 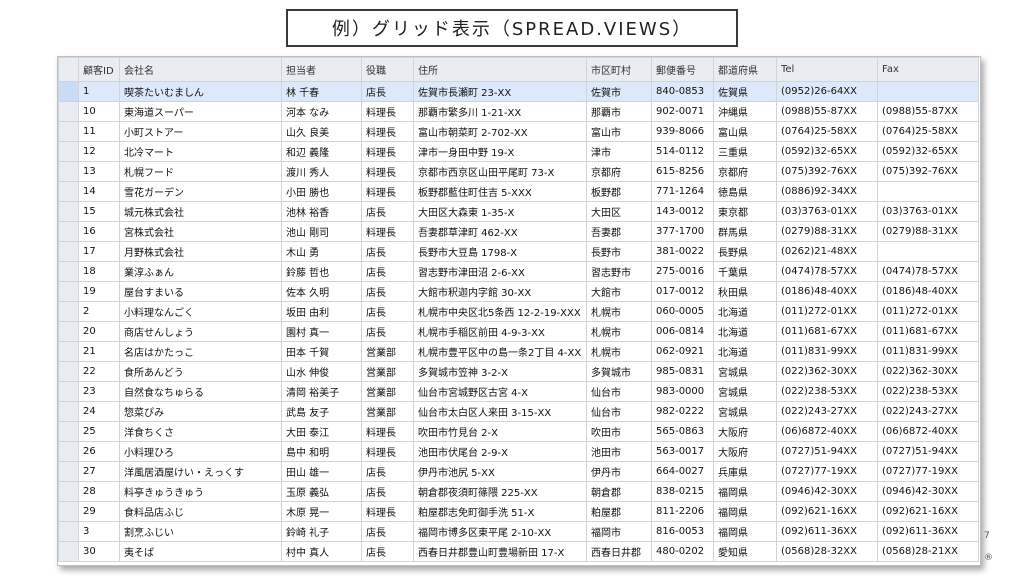 What do you see at coordinates (321, 211) in the screenshot?
I see `grid-cell: 池林 裕香` at bounding box center [321, 211].